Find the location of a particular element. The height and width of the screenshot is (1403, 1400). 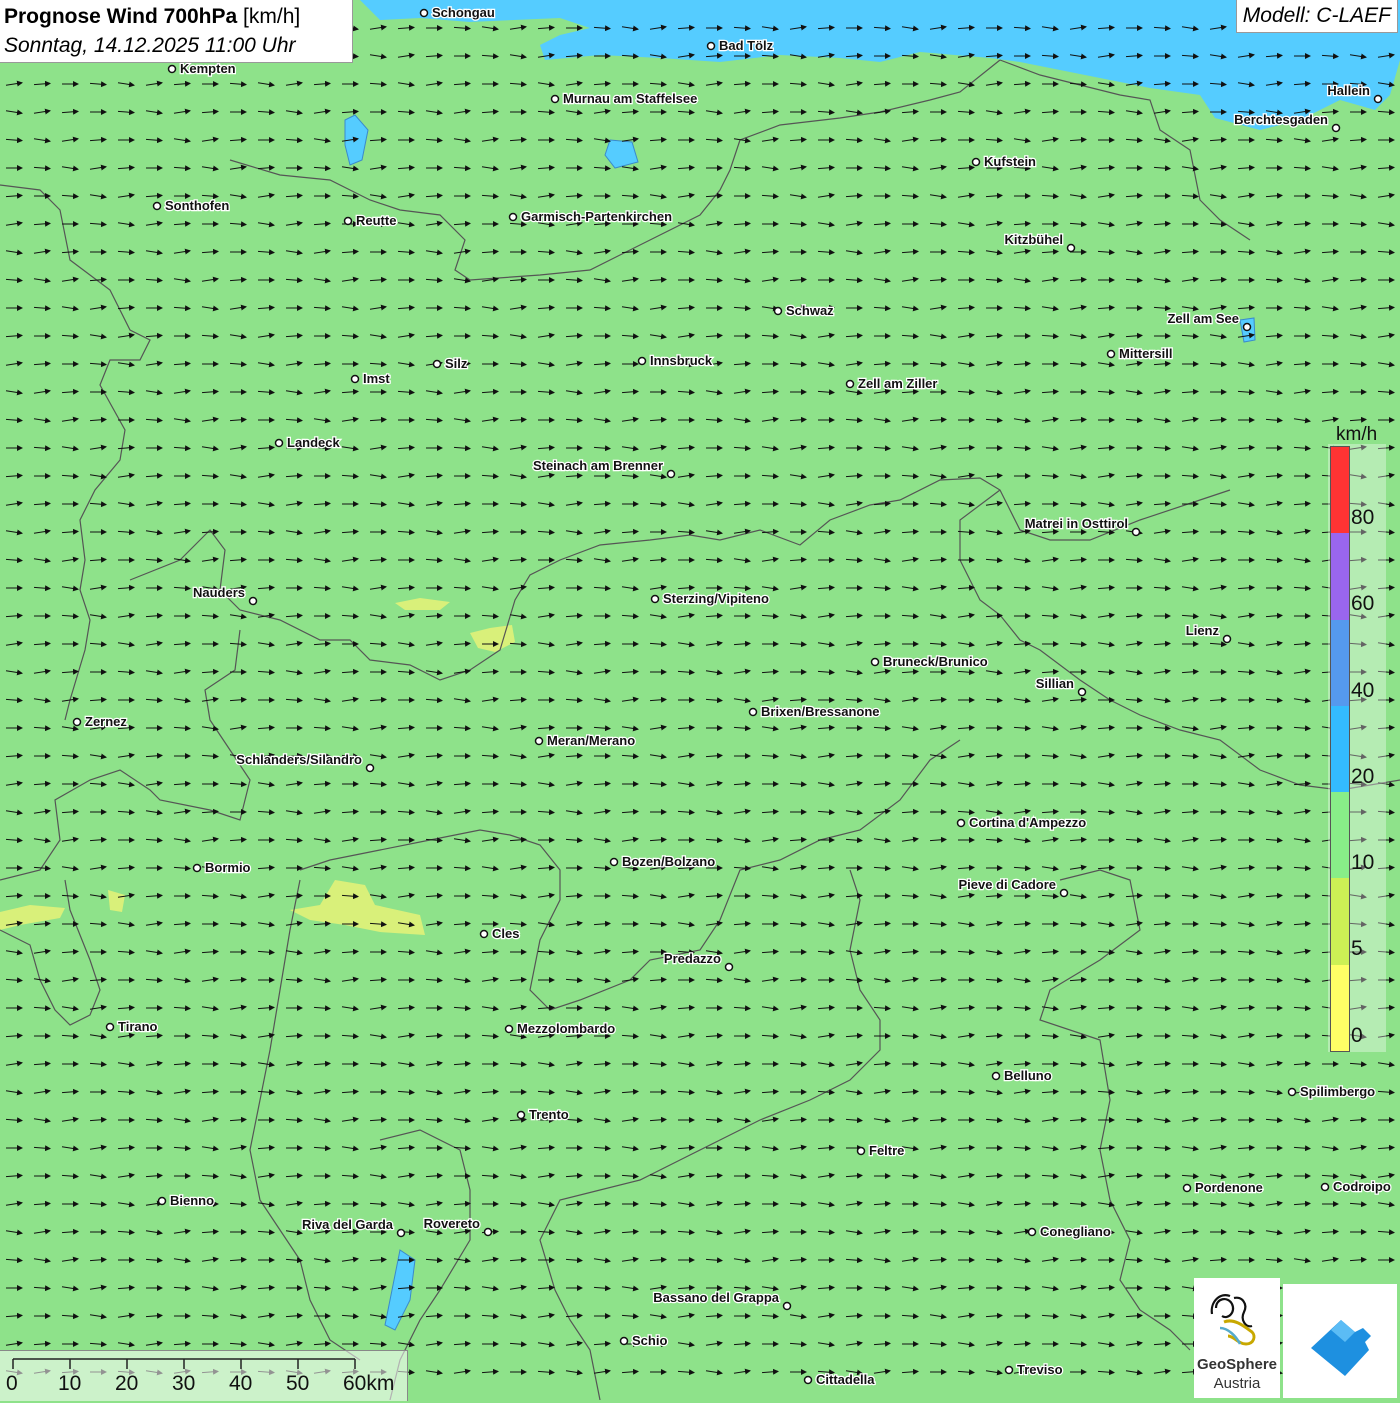

city-marker: Innsbruck is located at coordinates (675, 360).